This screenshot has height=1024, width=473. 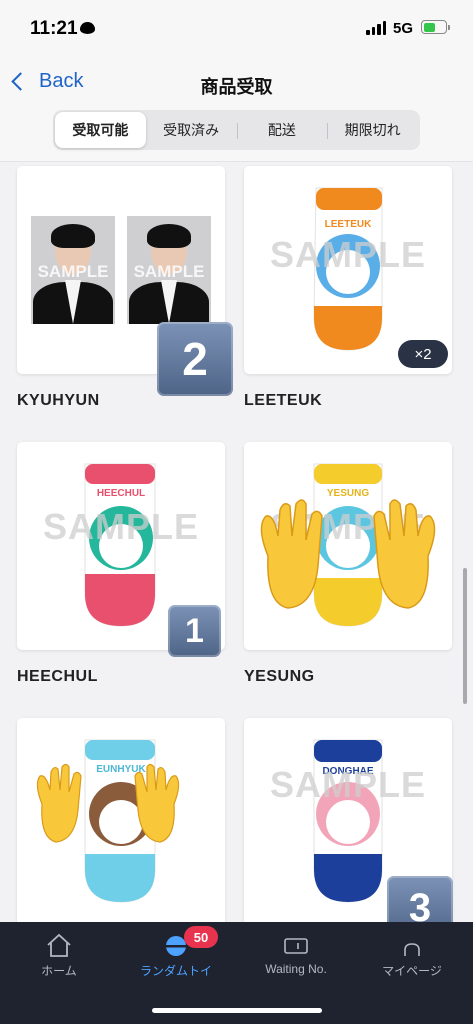 What do you see at coordinates (58, 400) in the screenshot?
I see `item-name: KYUHYUN` at bounding box center [58, 400].